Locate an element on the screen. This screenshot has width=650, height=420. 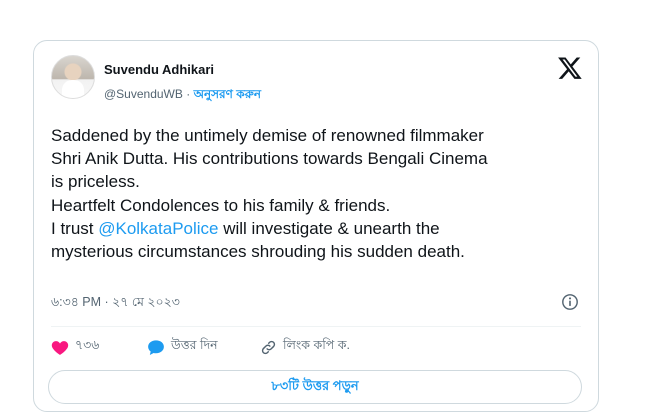
trust-suffix: will investigate & unearth the is located at coordinates (329, 228).